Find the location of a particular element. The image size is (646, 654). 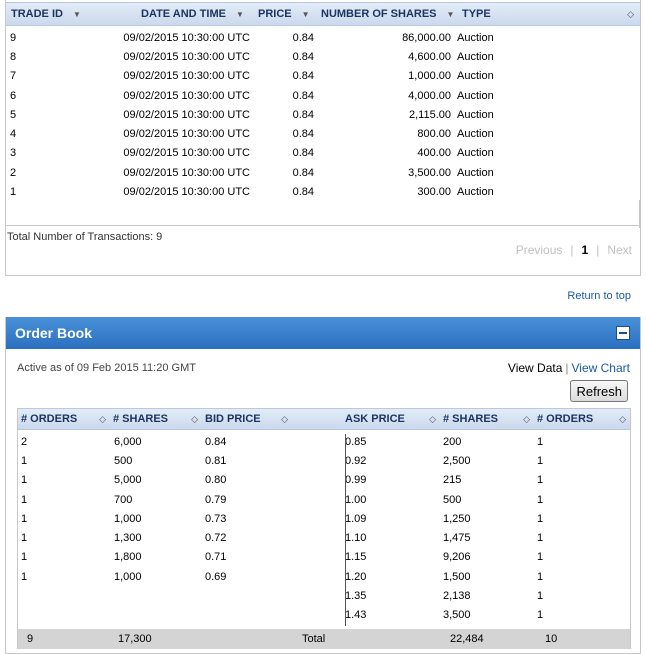

ask-price-cell: 1.10 is located at coordinates (356, 538).